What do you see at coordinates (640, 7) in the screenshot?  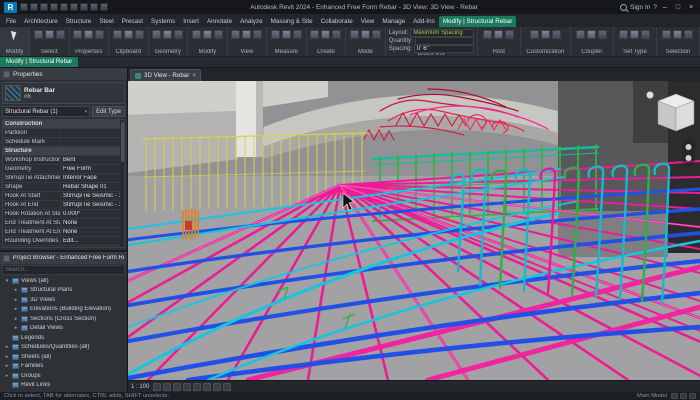 I see `account-label: Sign In` at bounding box center [640, 7].